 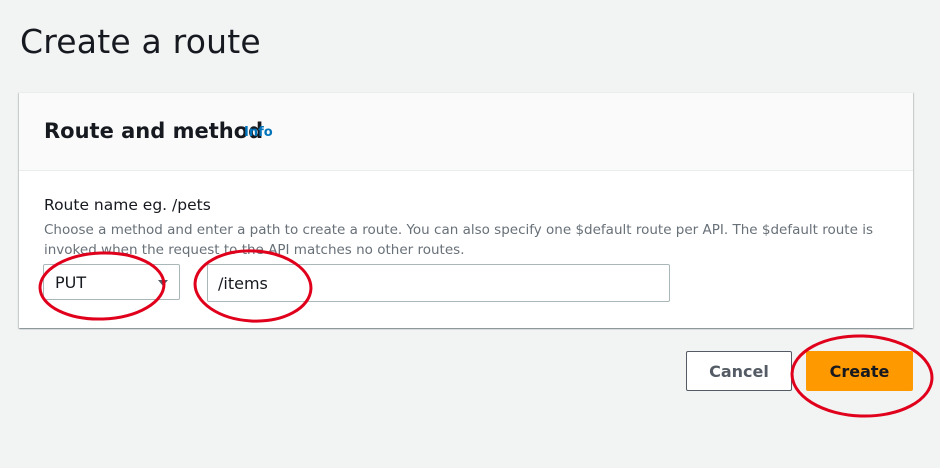 I want to click on route-path-input, so click(x=438, y=283).